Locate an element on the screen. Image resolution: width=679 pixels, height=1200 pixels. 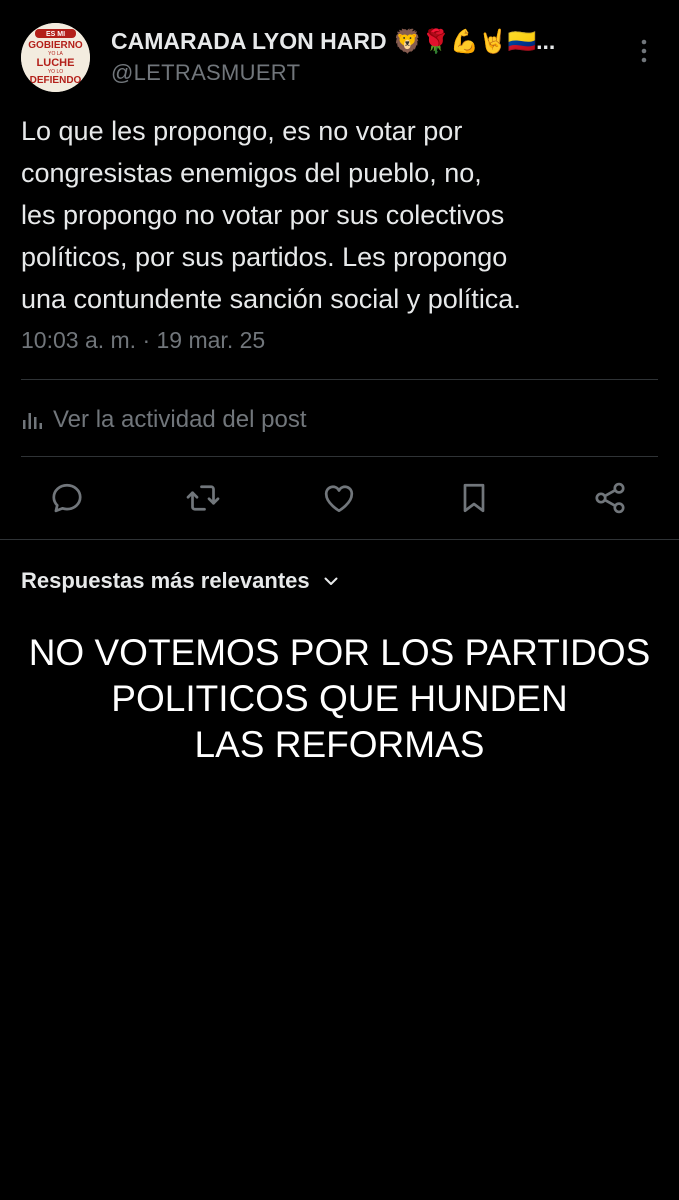
replies-sort-dropdown: Respuestas más relevantes is located at coordinates (180, 581).